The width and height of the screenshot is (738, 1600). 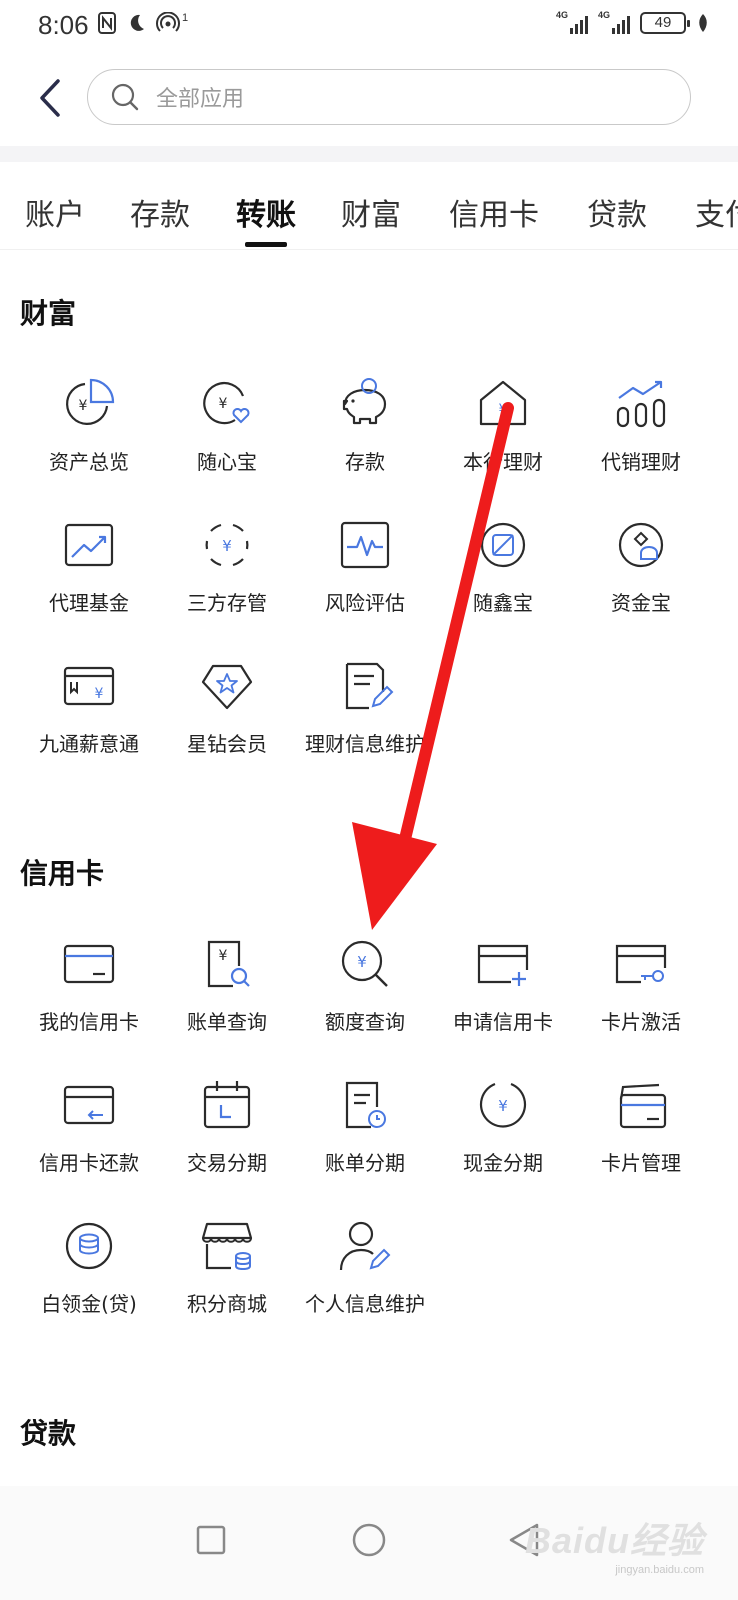 I want to click on grid-item-my-credit-card: 我的信用卡, so click(x=89, y=976).